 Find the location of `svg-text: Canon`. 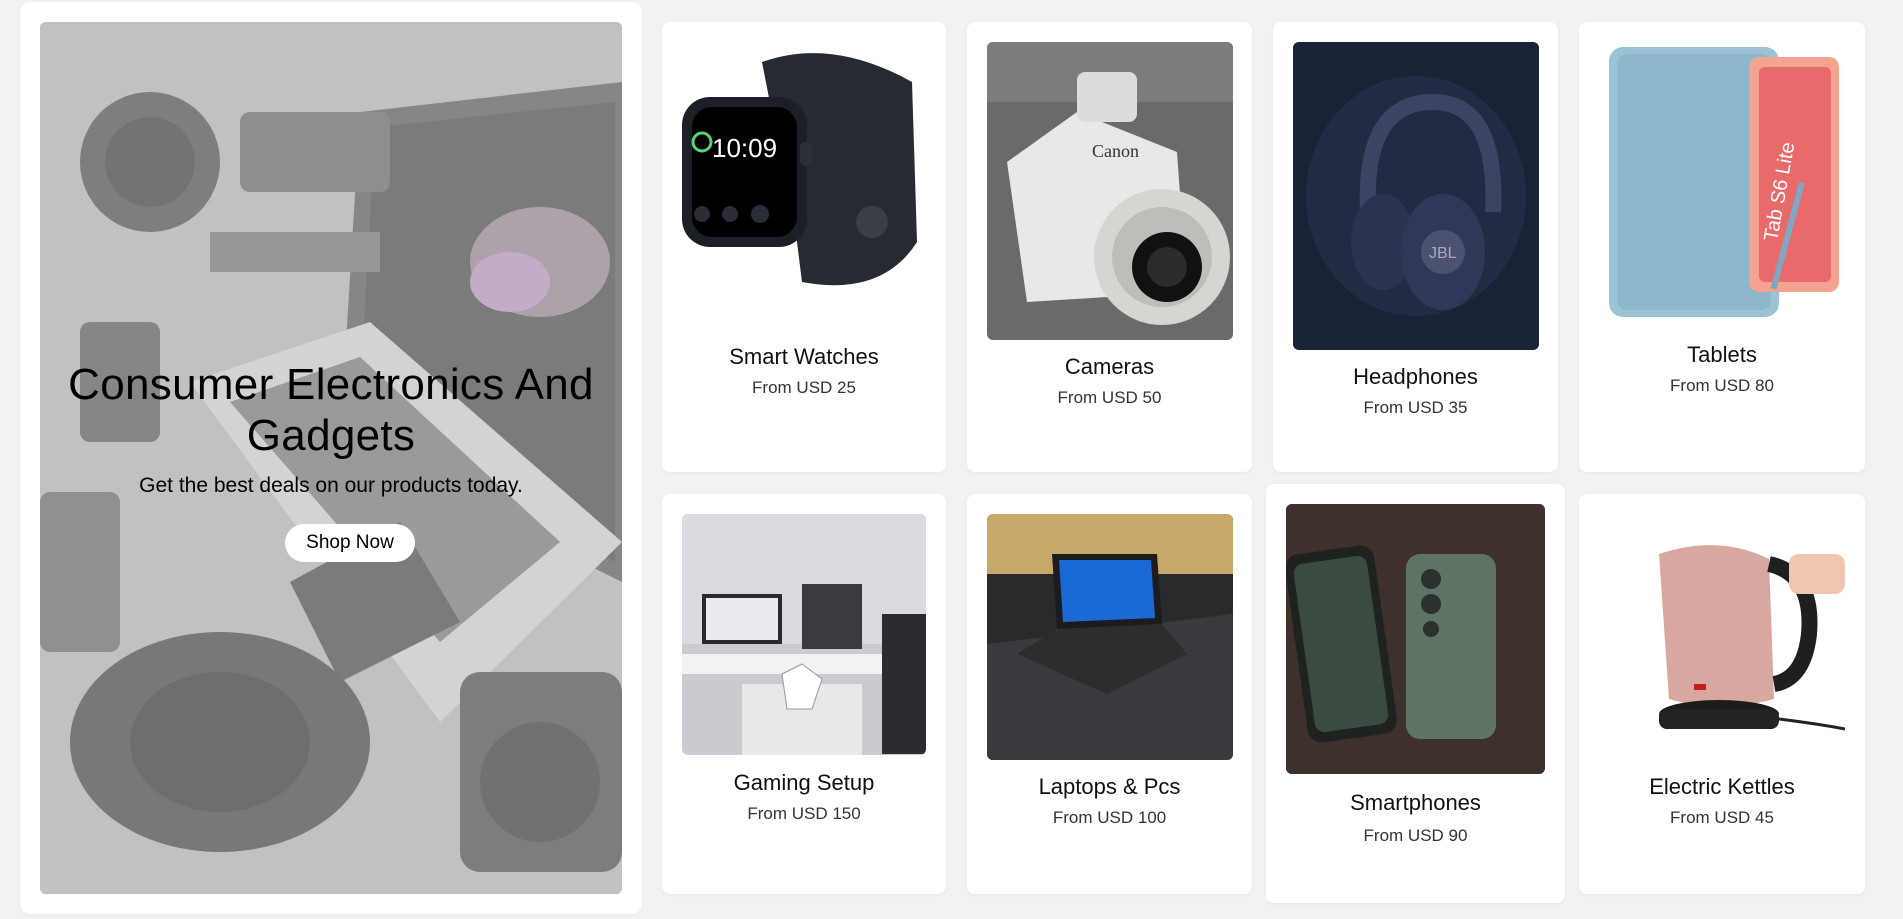

svg-text: Canon is located at coordinates (1115, 151).